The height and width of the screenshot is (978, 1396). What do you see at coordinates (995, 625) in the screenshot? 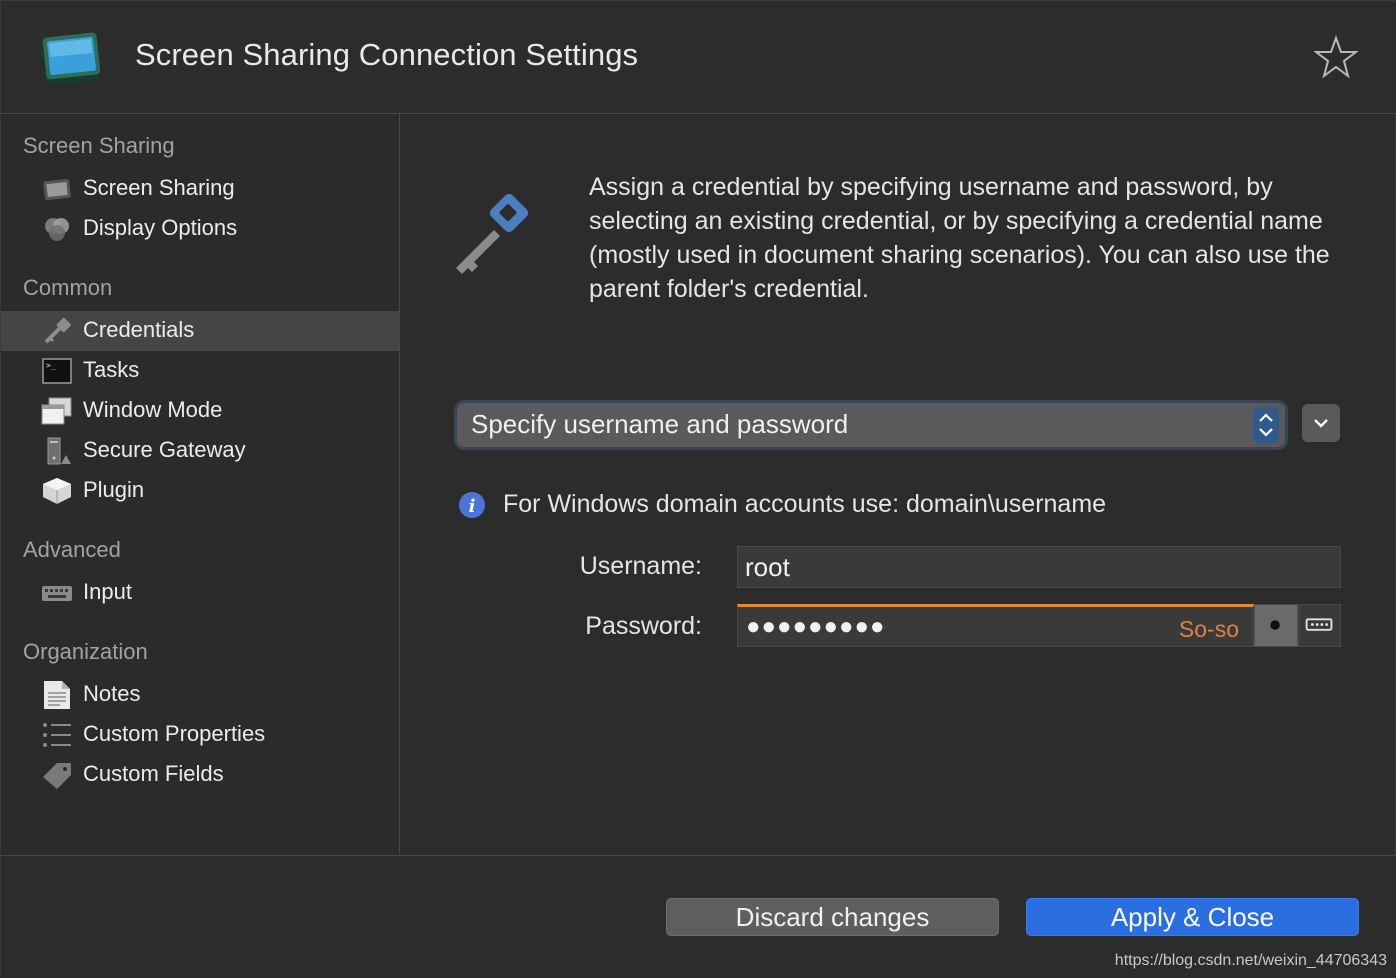
I see `password-field: ●●●●●●●●● So-so` at bounding box center [995, 625].